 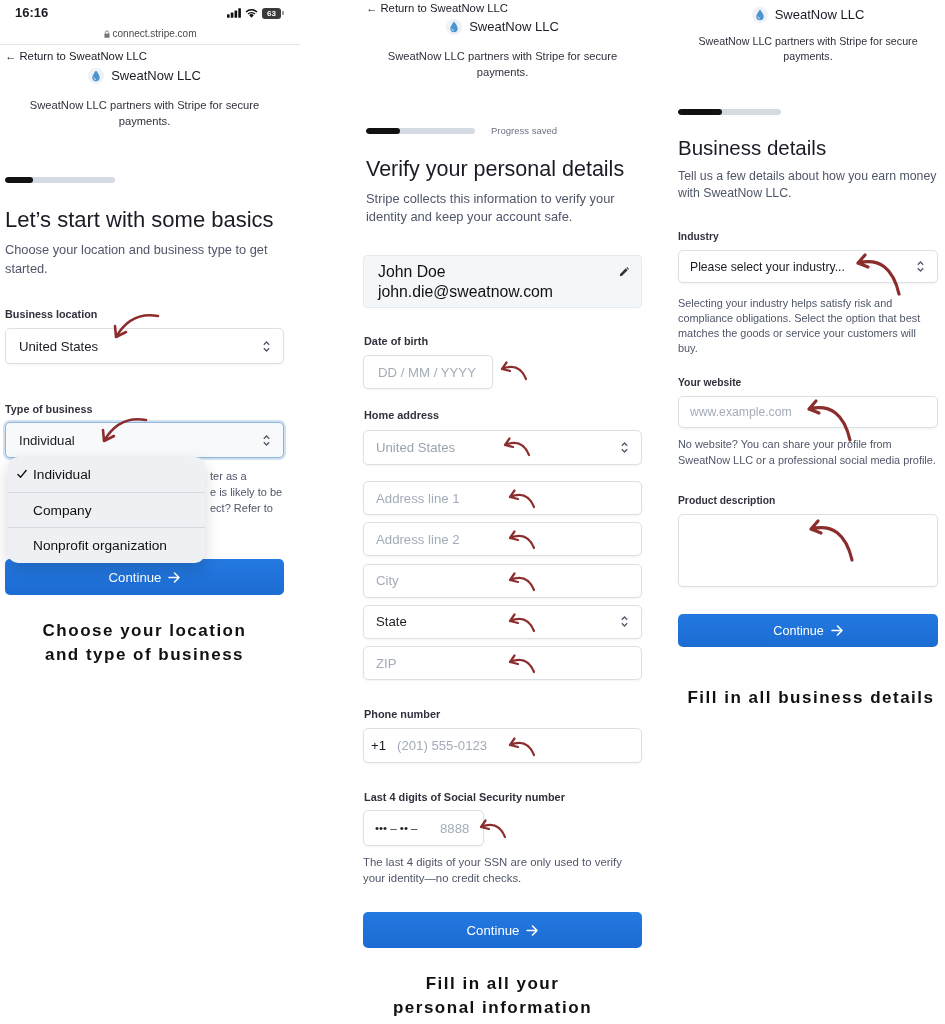 I want to click on wifi-icon, so click(x=251, y=13).